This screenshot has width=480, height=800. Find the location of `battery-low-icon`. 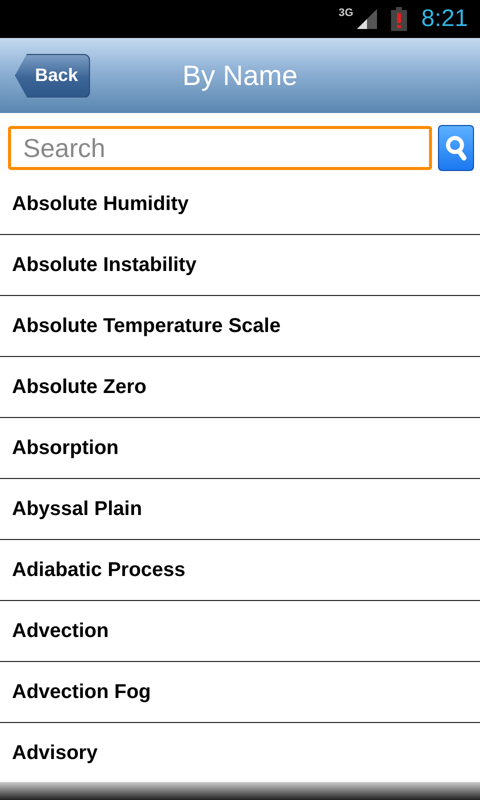

battery-low-icon is located at coordinates (399, 19).